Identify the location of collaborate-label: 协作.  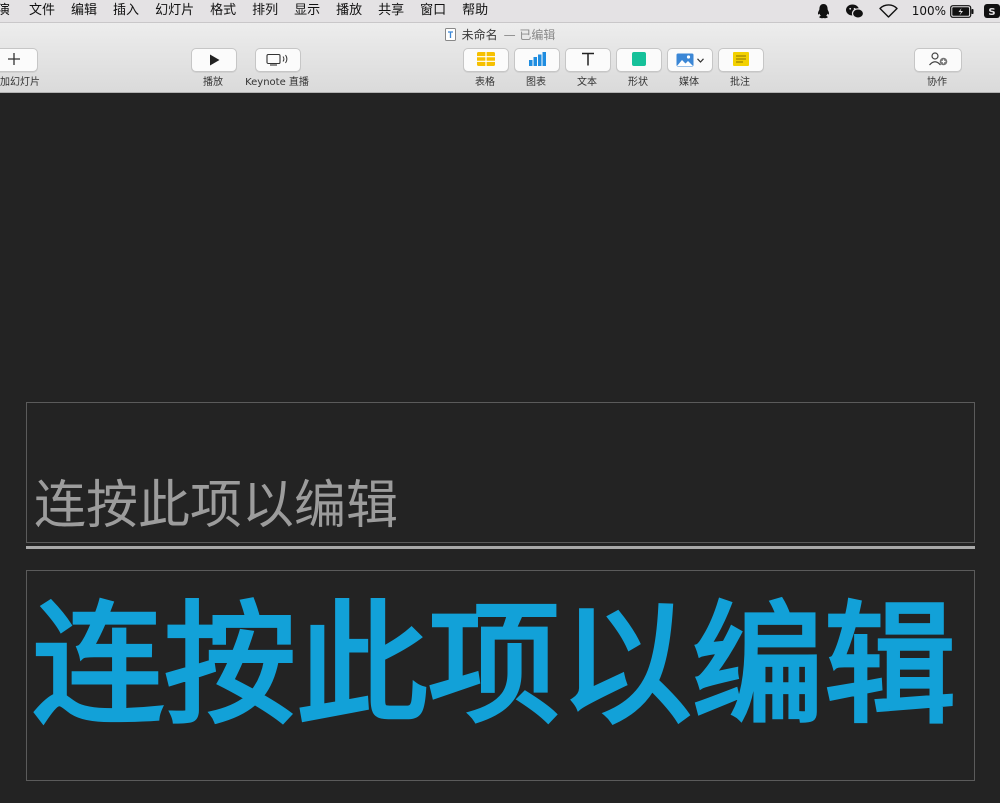
(937, 82).